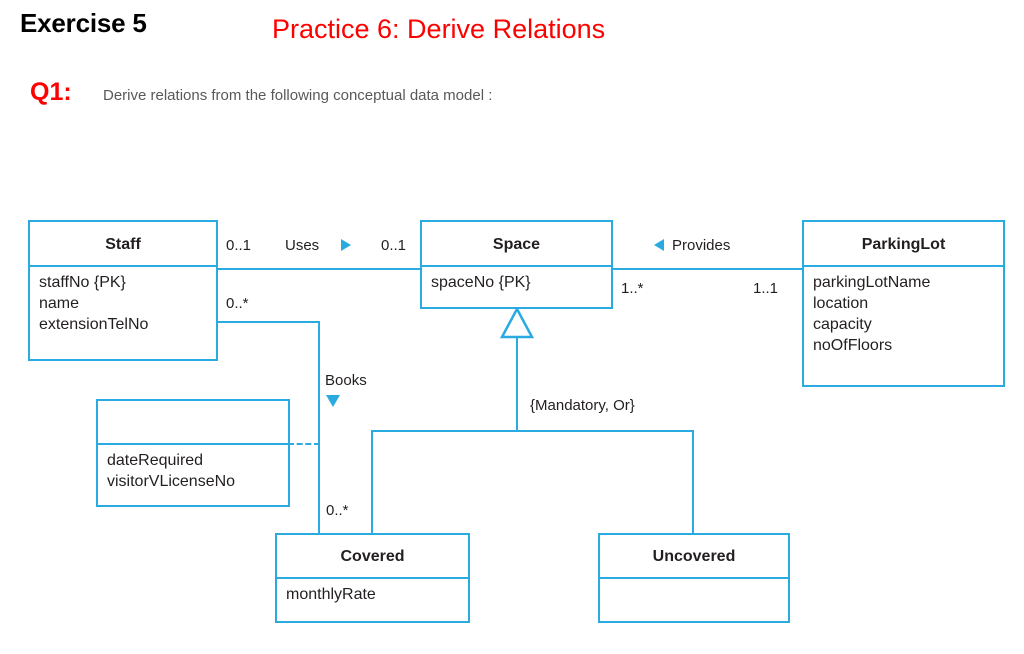  I want to click on uml-attributes-uncovered, so click(694, 581).